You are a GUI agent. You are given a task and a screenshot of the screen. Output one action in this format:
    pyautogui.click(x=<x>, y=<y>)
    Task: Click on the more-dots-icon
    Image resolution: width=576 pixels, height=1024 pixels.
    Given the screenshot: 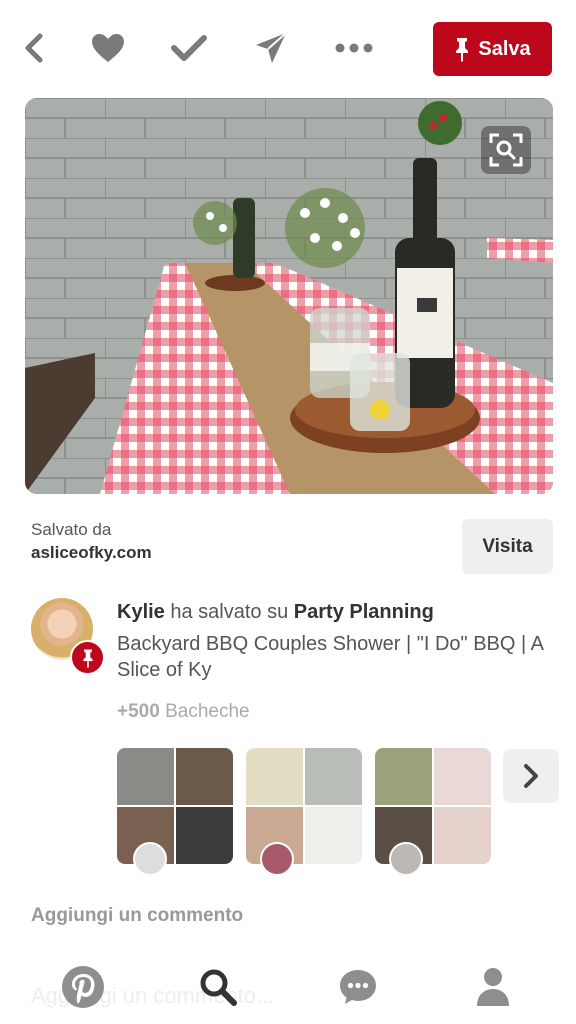 What is the action you would take?
    pyautogui.click(x=354, y=48)
    